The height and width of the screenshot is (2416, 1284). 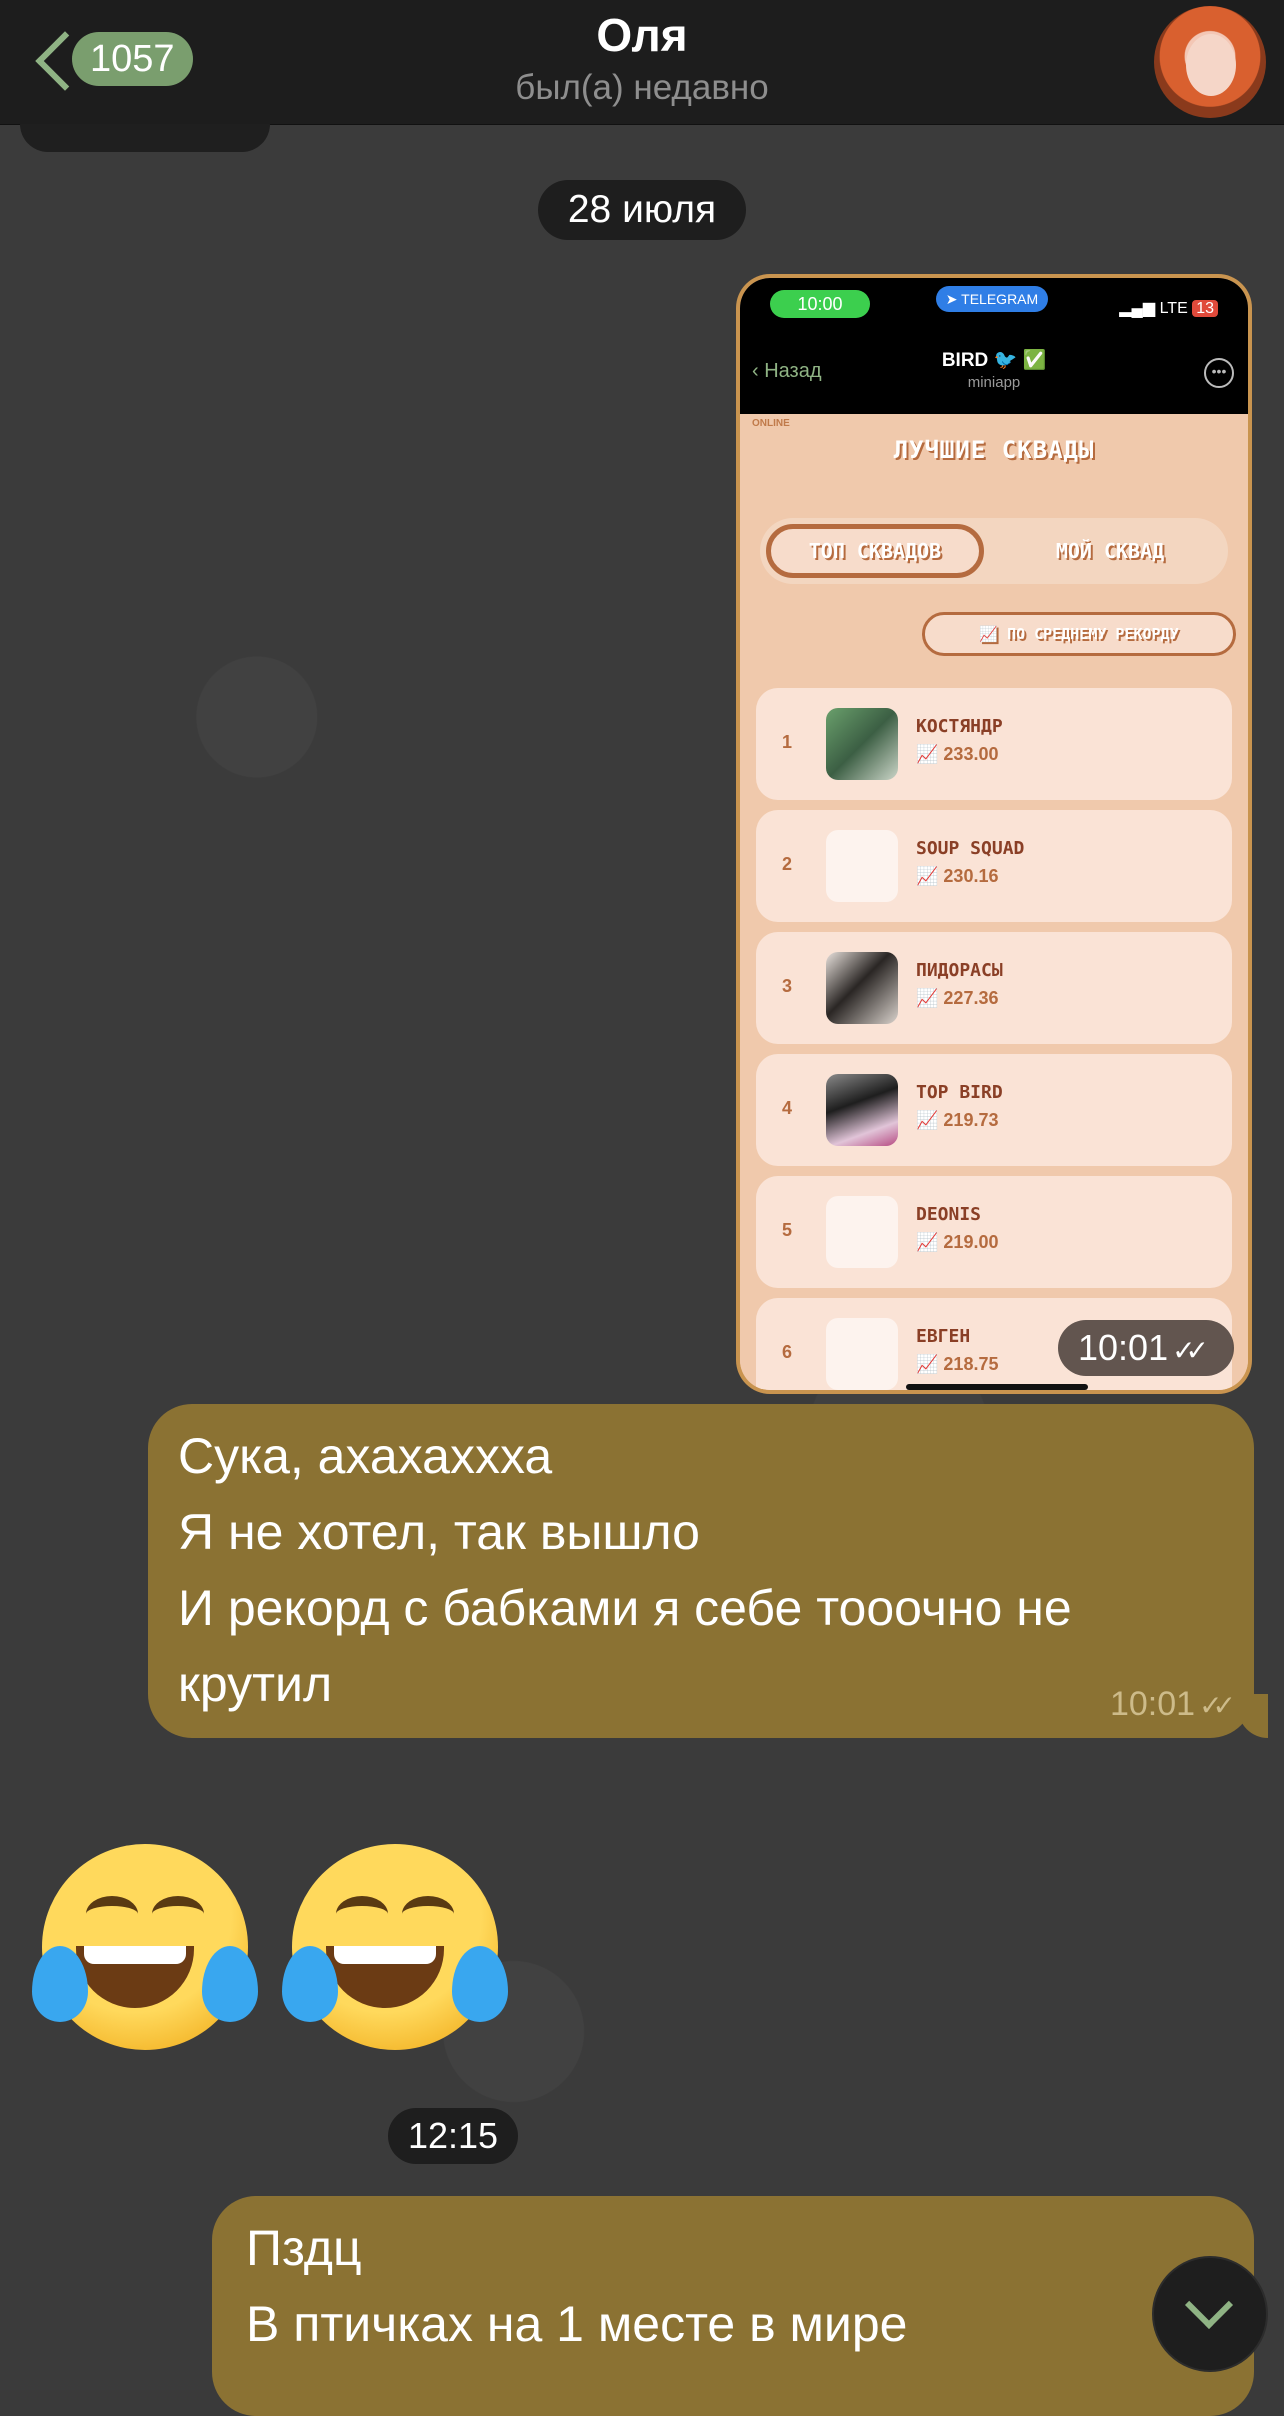 I want to click on miniapp-title: BIRD 🐦 ✅, so click(x=994, y=360).